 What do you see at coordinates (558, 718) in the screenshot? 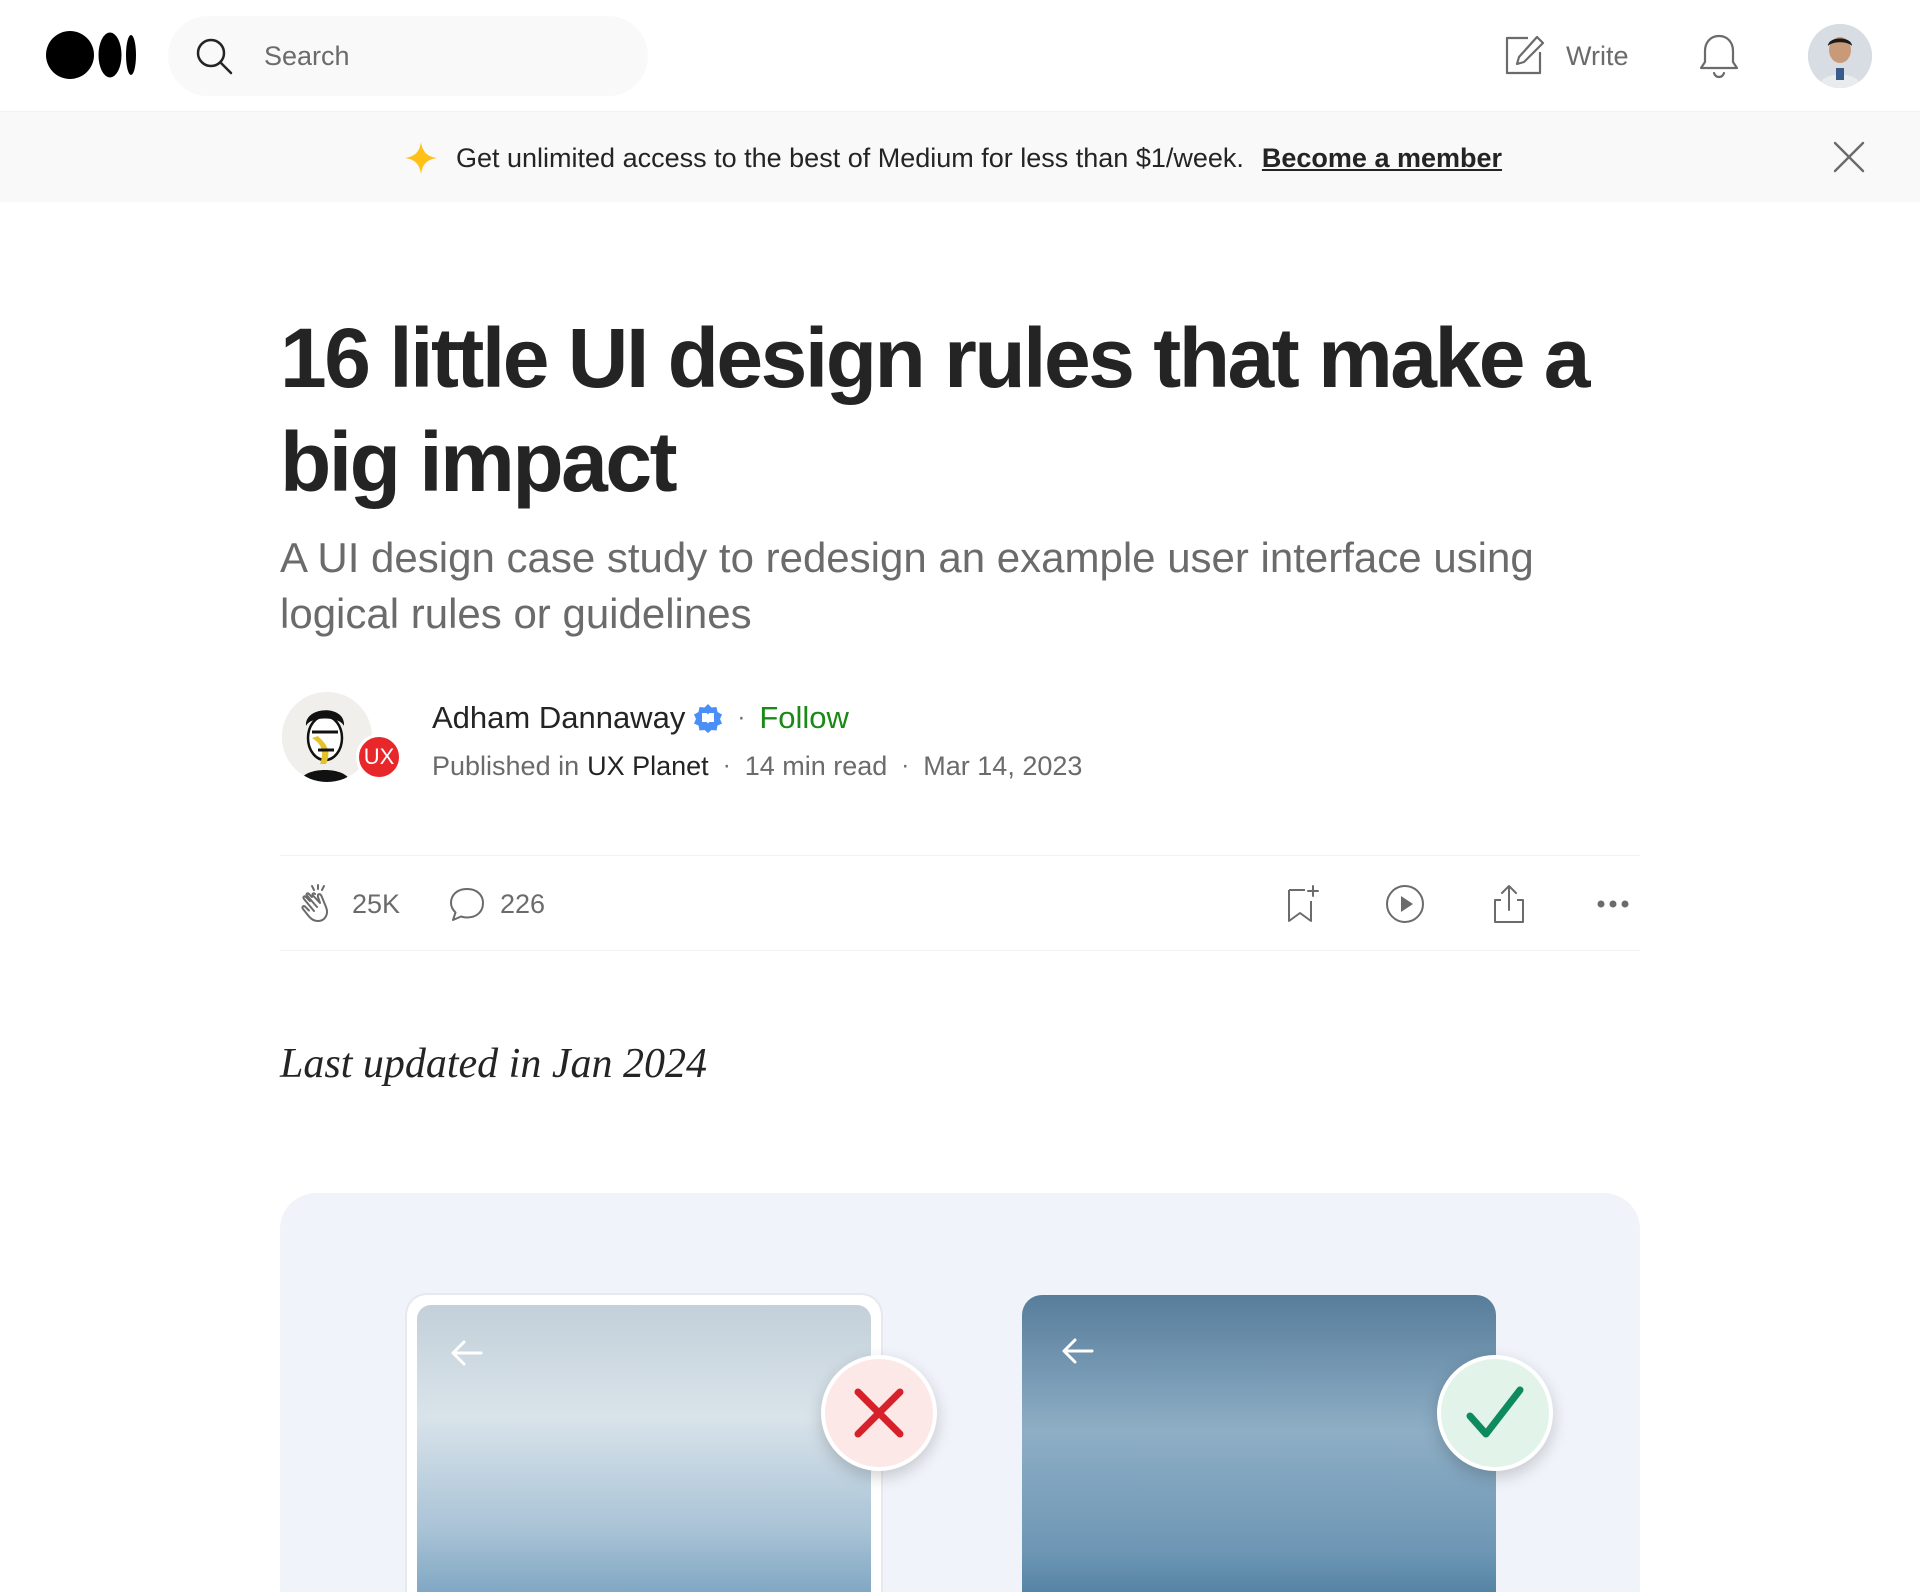
I see `author-name: Adham Dannaway` at bounding box center [558, 718].